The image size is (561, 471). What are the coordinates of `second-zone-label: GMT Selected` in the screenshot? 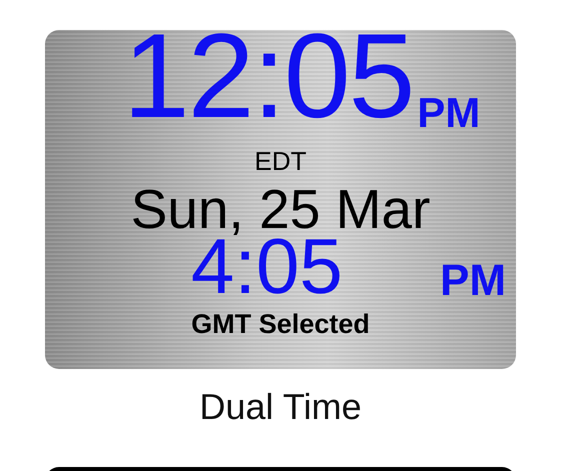 It's located at (280, 324).